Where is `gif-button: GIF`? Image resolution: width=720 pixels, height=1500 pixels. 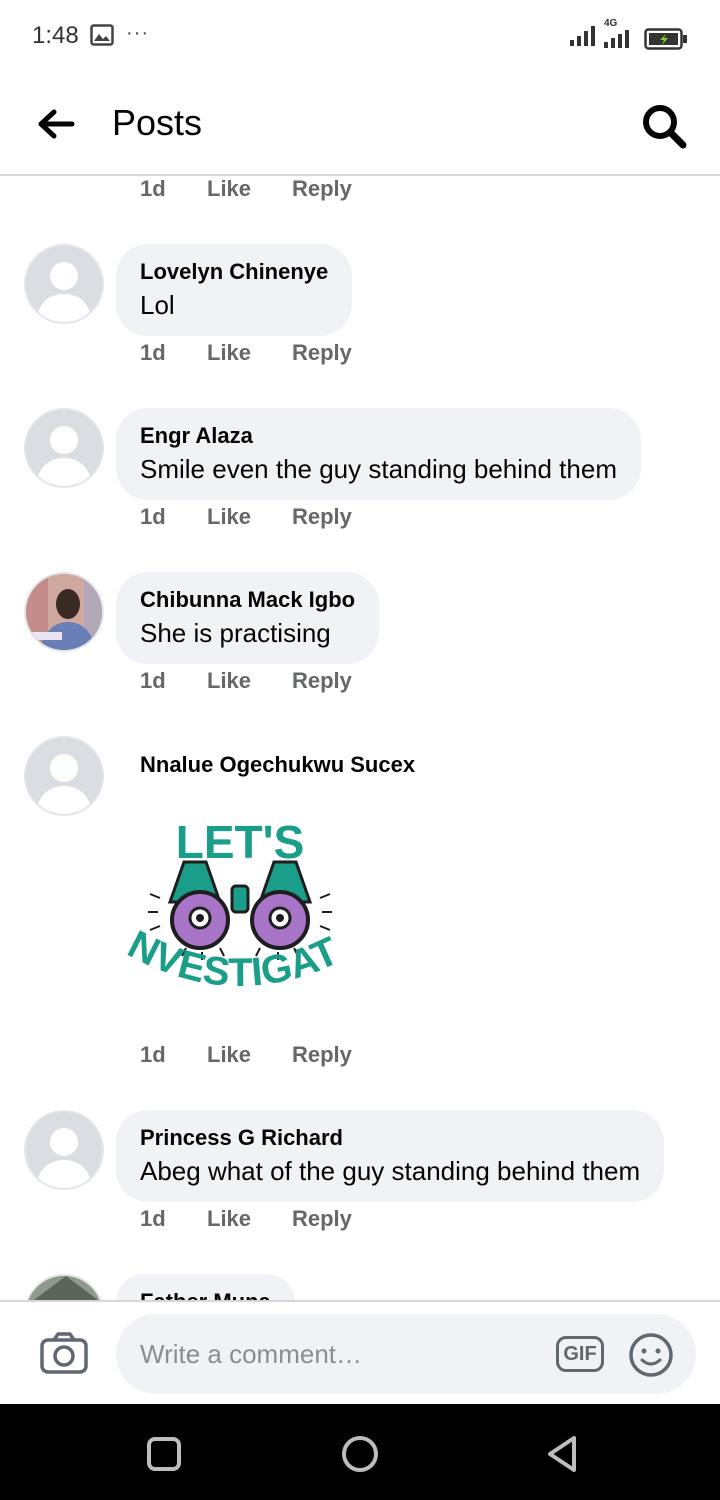 gif-button: GIF is located at coordinates (580, 1354).